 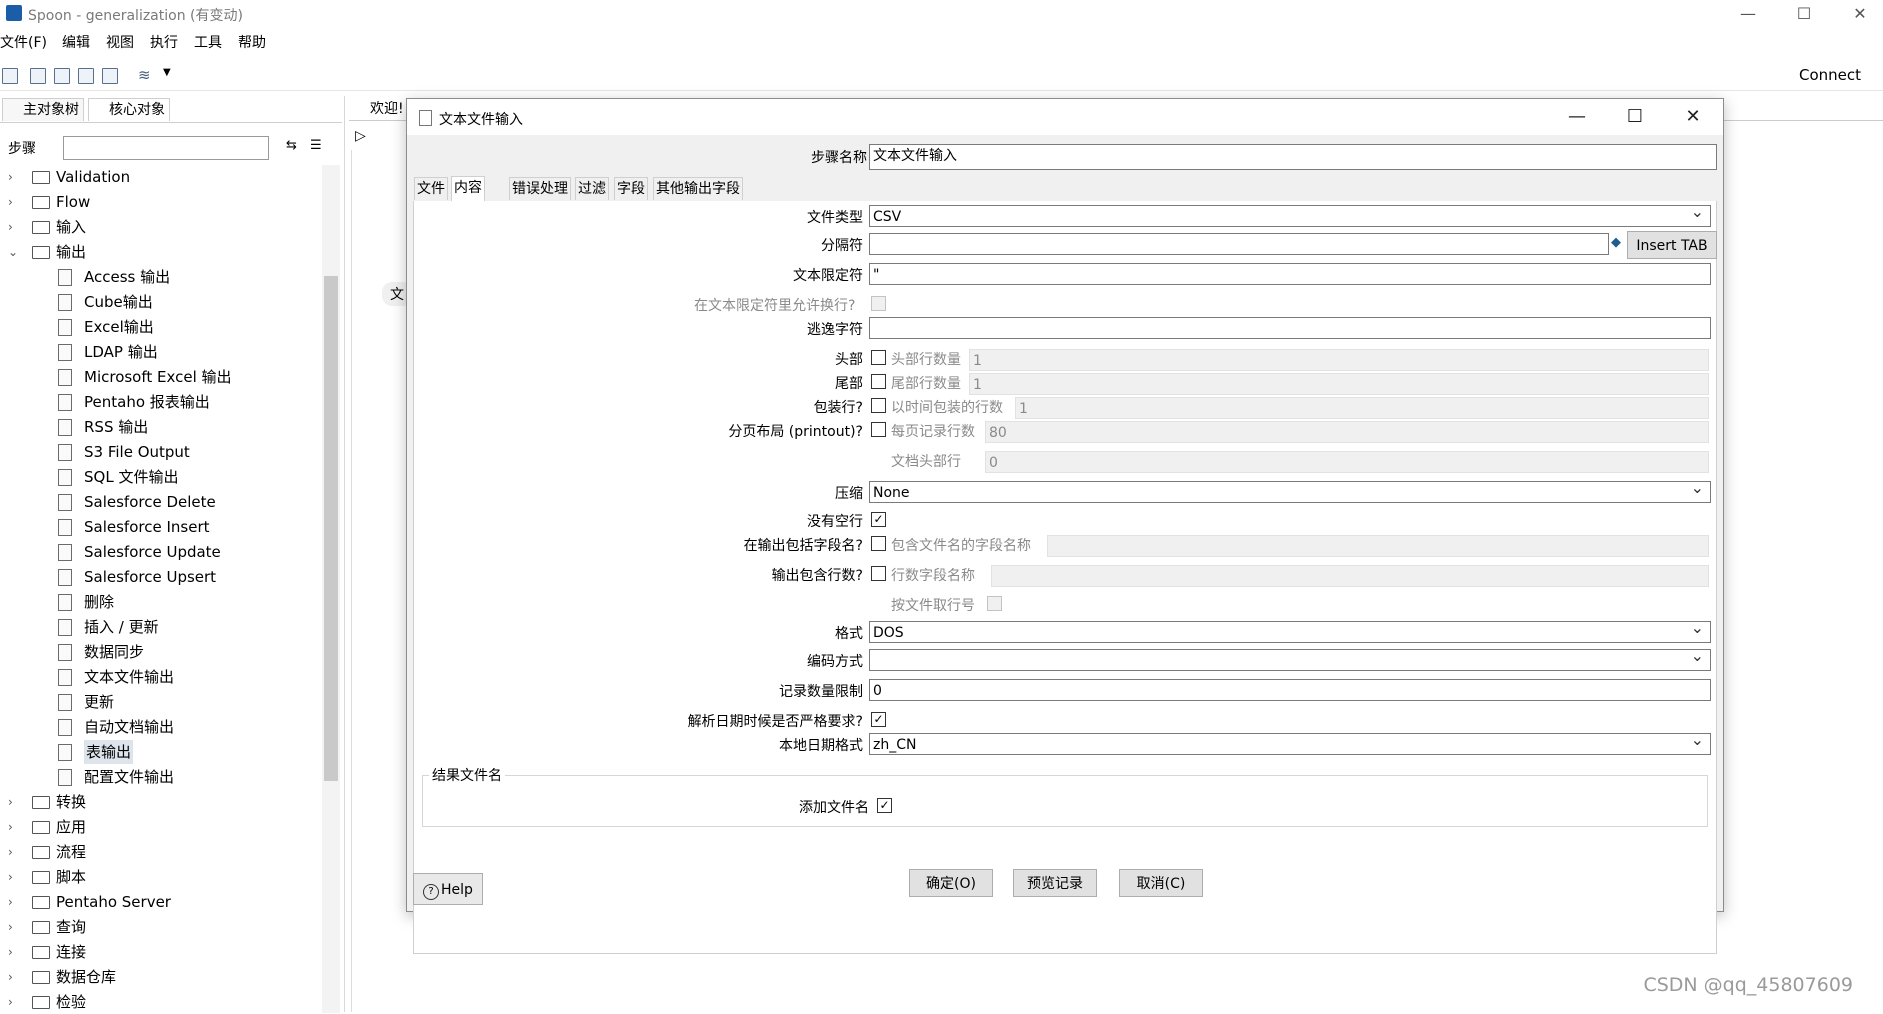 What do you see at coordinates (62, 76) in the screenshot?
I see `explore-repository-icon` at bounding box center [62, 76].